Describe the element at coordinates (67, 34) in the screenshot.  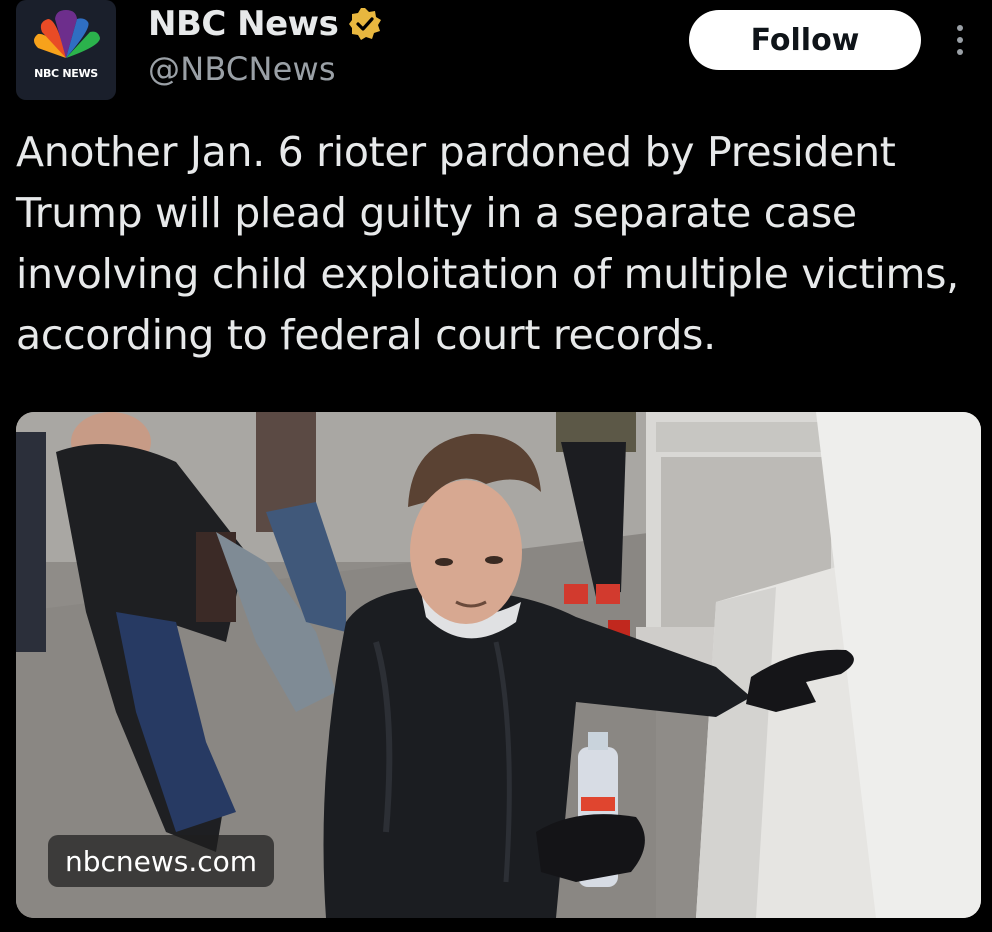
I see `nbc-peacock-icon` at that location.